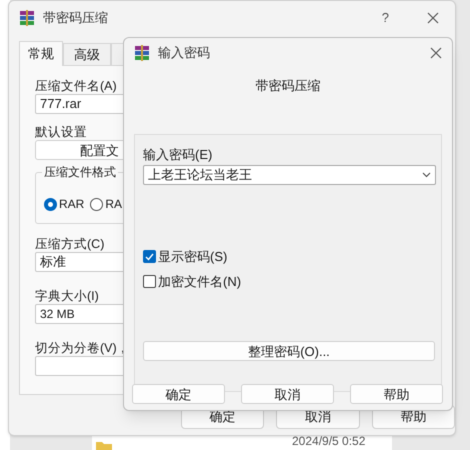 The image size is (470, 450). Describe the element at coordinates (178, 154) in the screenshot. I see `field-label: 输入密码(E)` at that location.